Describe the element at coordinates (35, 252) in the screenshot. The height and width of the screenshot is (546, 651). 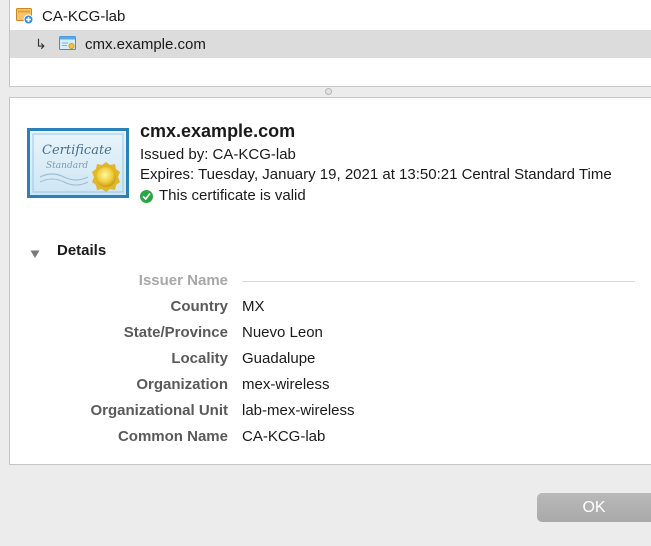
I see `disclosure-triangle-icon` at that location.